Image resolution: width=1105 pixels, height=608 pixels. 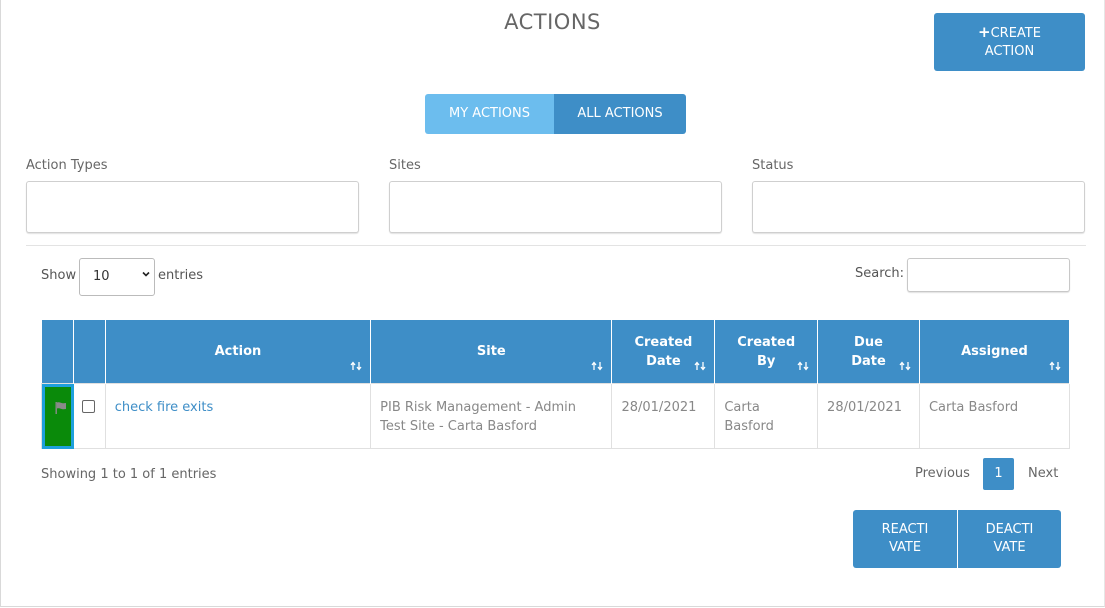 What do you see at coordinates (89, 406) in the screenshot?
I see `row-checkbox` at bounding box center [89, 406].